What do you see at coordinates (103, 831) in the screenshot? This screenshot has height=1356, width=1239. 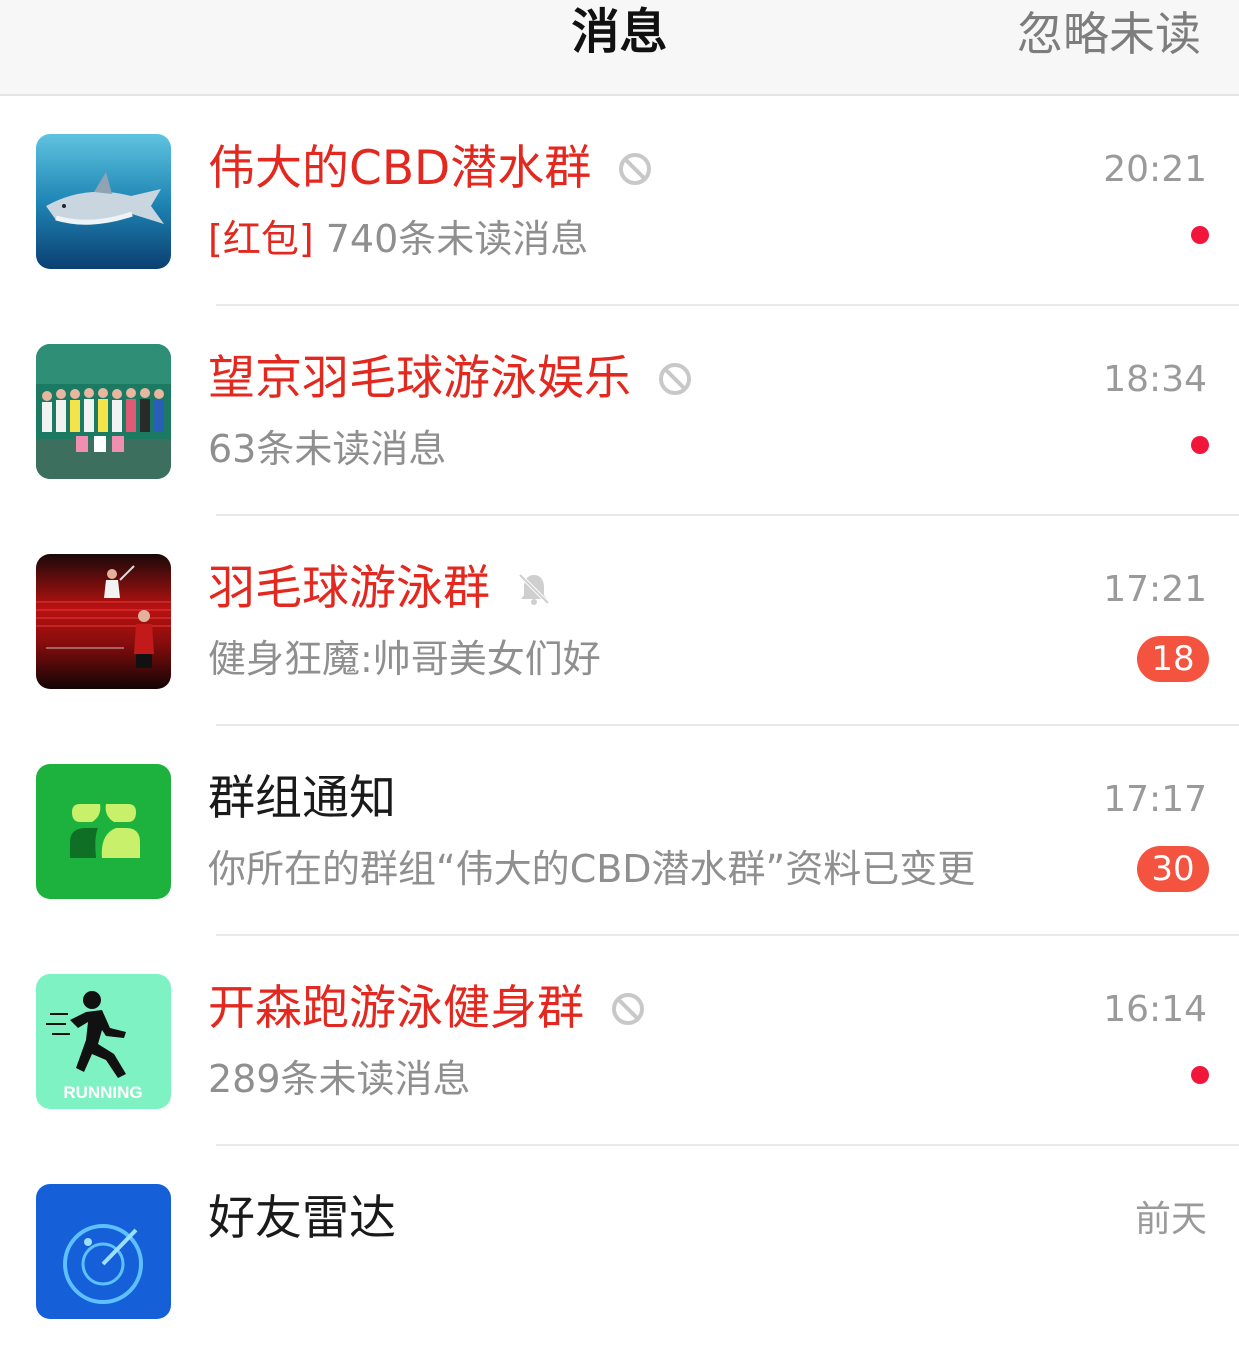 I see `group-notice-avatar` at bounding box center [103, 831].